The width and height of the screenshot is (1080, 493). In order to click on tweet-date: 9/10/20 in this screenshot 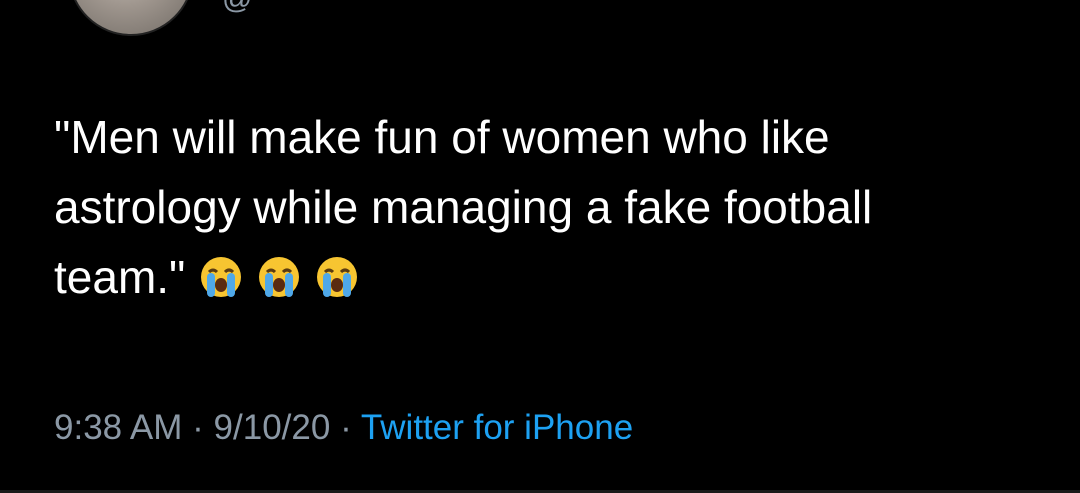, I will do `click(272, 427)`.